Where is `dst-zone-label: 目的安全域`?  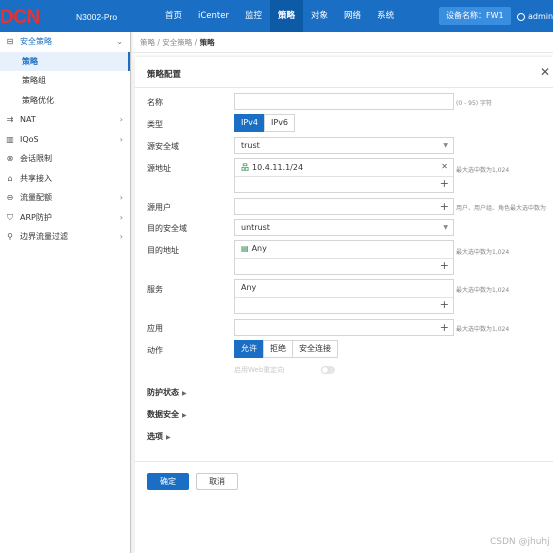 dst-zone-label: 目的安全域 is located at coordinates (167, 228).